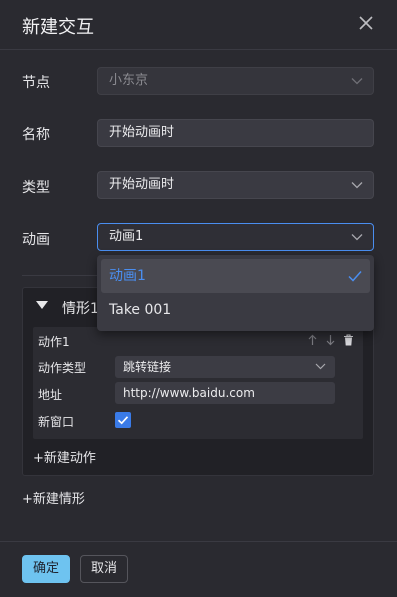 This screenshot has width=397, height=597. I want to click on caret-down-icon, so click(42, 305).